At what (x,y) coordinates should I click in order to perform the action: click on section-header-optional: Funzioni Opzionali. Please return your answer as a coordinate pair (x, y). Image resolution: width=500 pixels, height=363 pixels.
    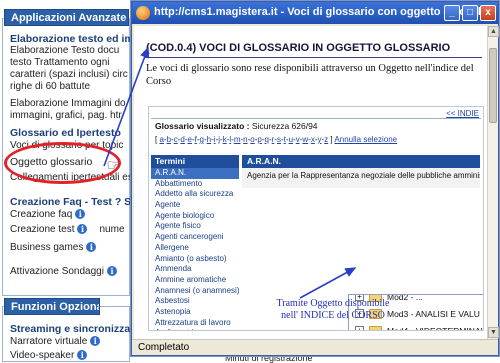
    Looking at the image, I should click on (52, 306).